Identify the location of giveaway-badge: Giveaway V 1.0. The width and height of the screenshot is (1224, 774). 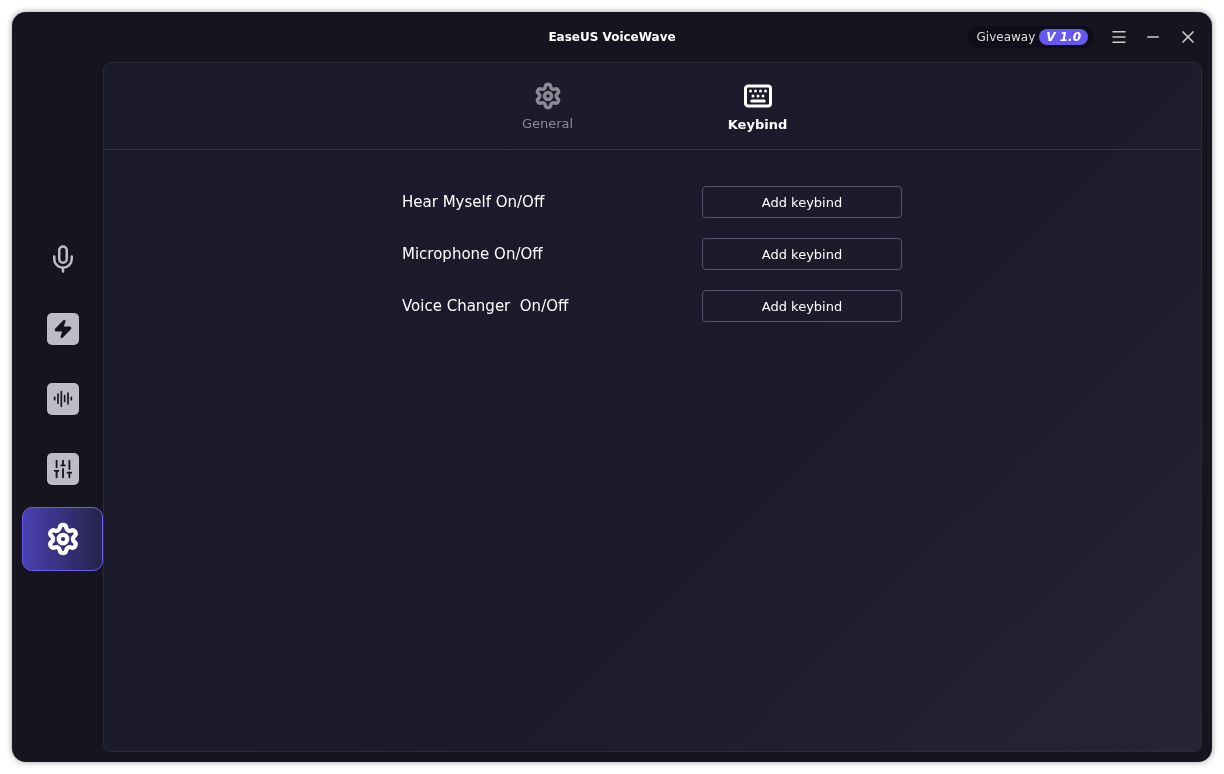
(1030, 37).